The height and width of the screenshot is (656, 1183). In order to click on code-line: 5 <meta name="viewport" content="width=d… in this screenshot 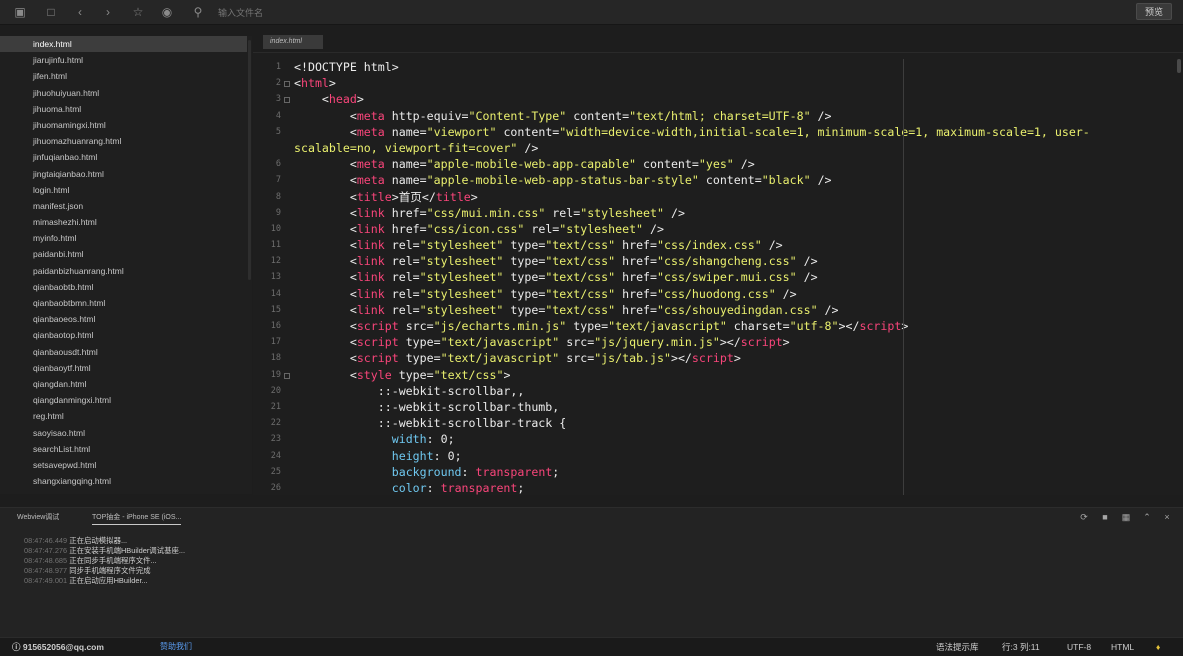, I will do `click(713, 140)`.